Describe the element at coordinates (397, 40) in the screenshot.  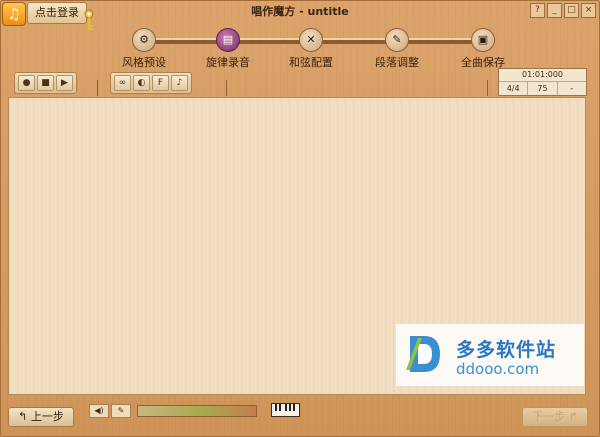
I see `edit-icon: ✎` at that location.